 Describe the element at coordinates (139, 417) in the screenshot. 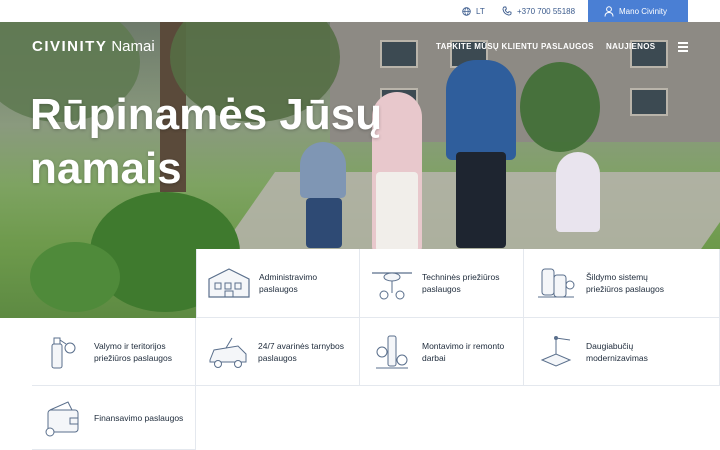

I see `service-label: Finansavimo paslaugos` at that location.